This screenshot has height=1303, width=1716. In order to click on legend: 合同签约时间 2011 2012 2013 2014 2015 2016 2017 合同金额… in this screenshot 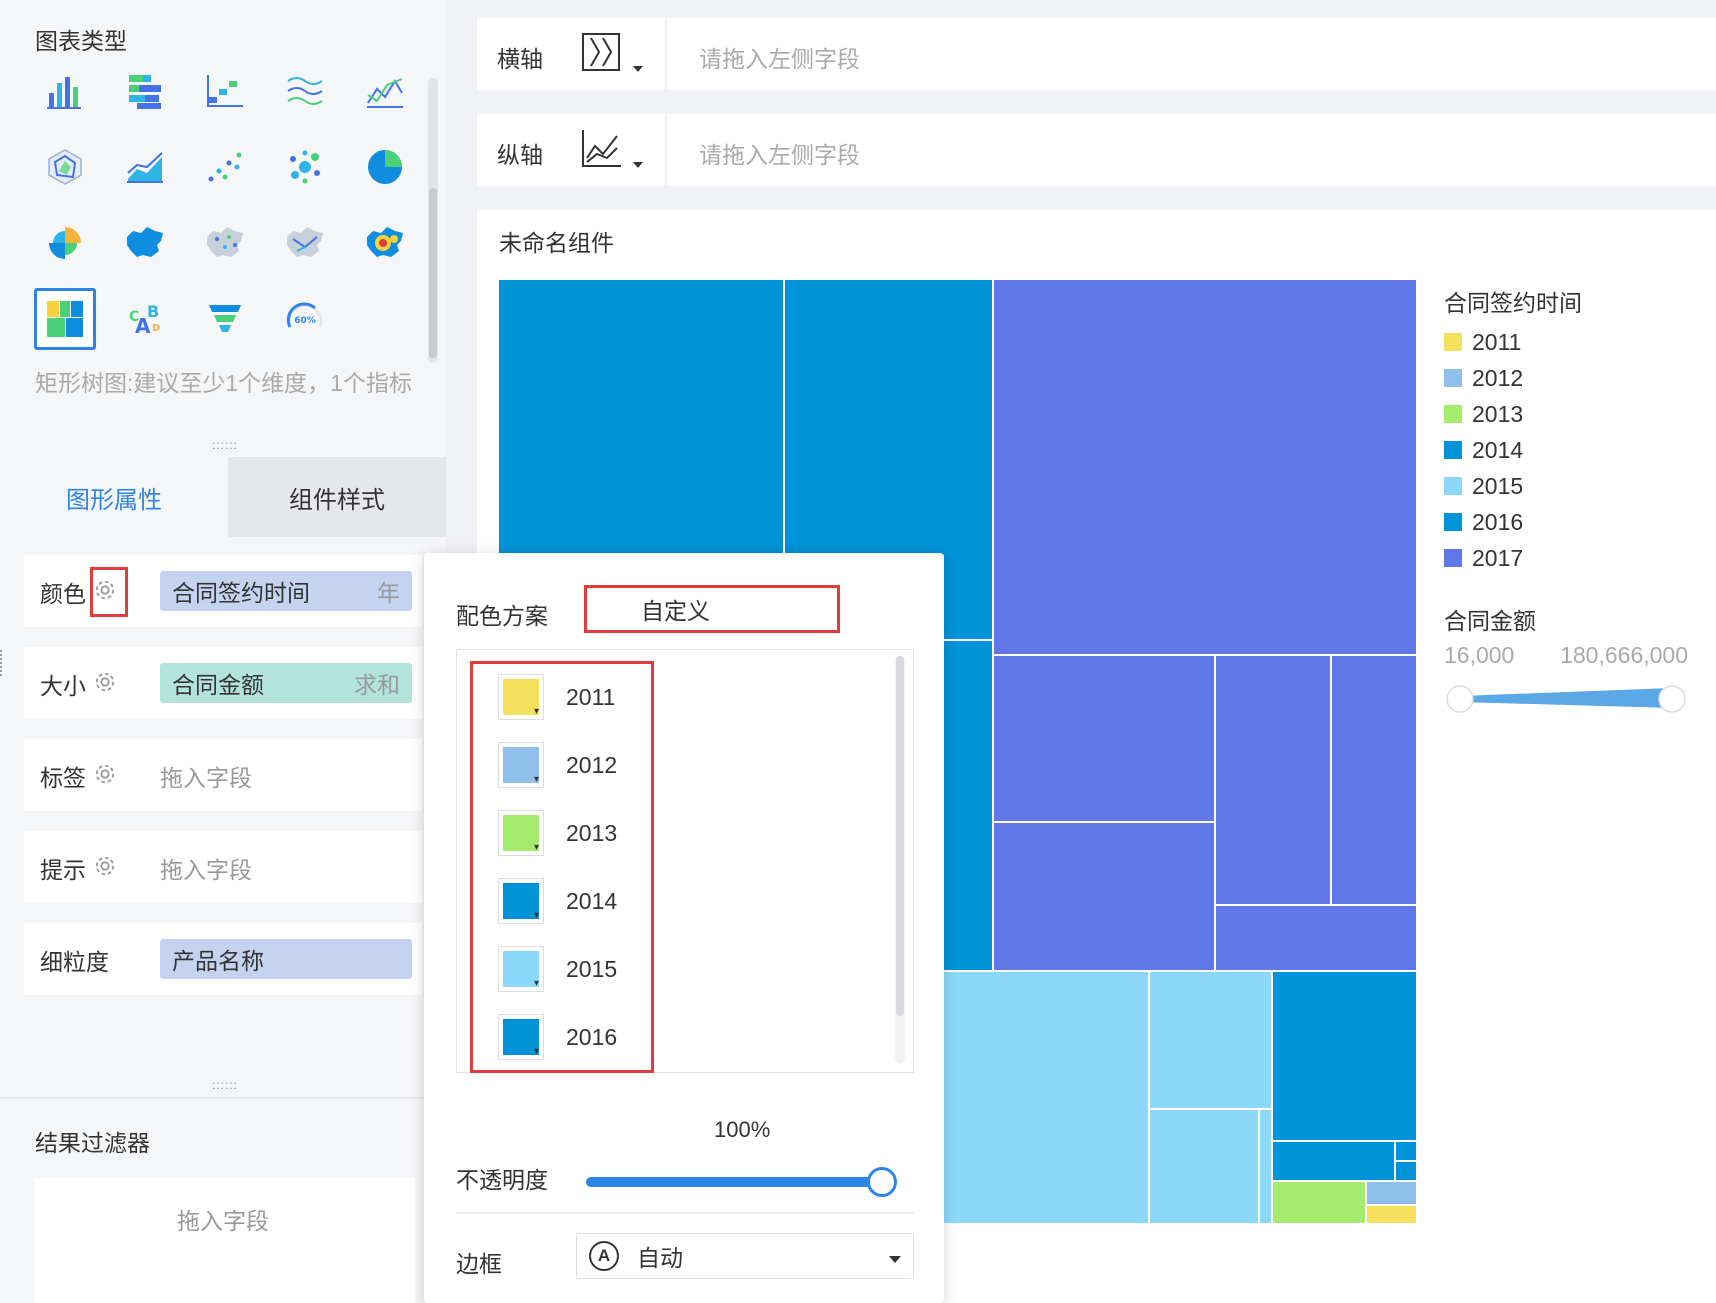, I will do `click(1574, 500)`.